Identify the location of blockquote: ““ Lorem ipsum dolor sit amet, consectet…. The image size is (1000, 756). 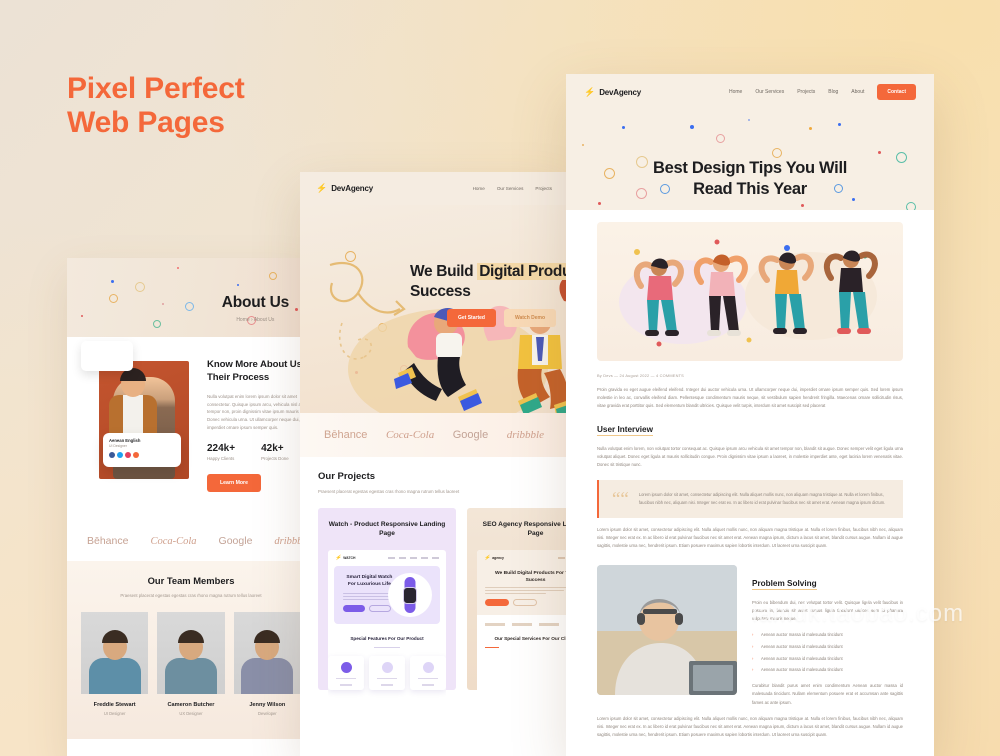
(750, 499).